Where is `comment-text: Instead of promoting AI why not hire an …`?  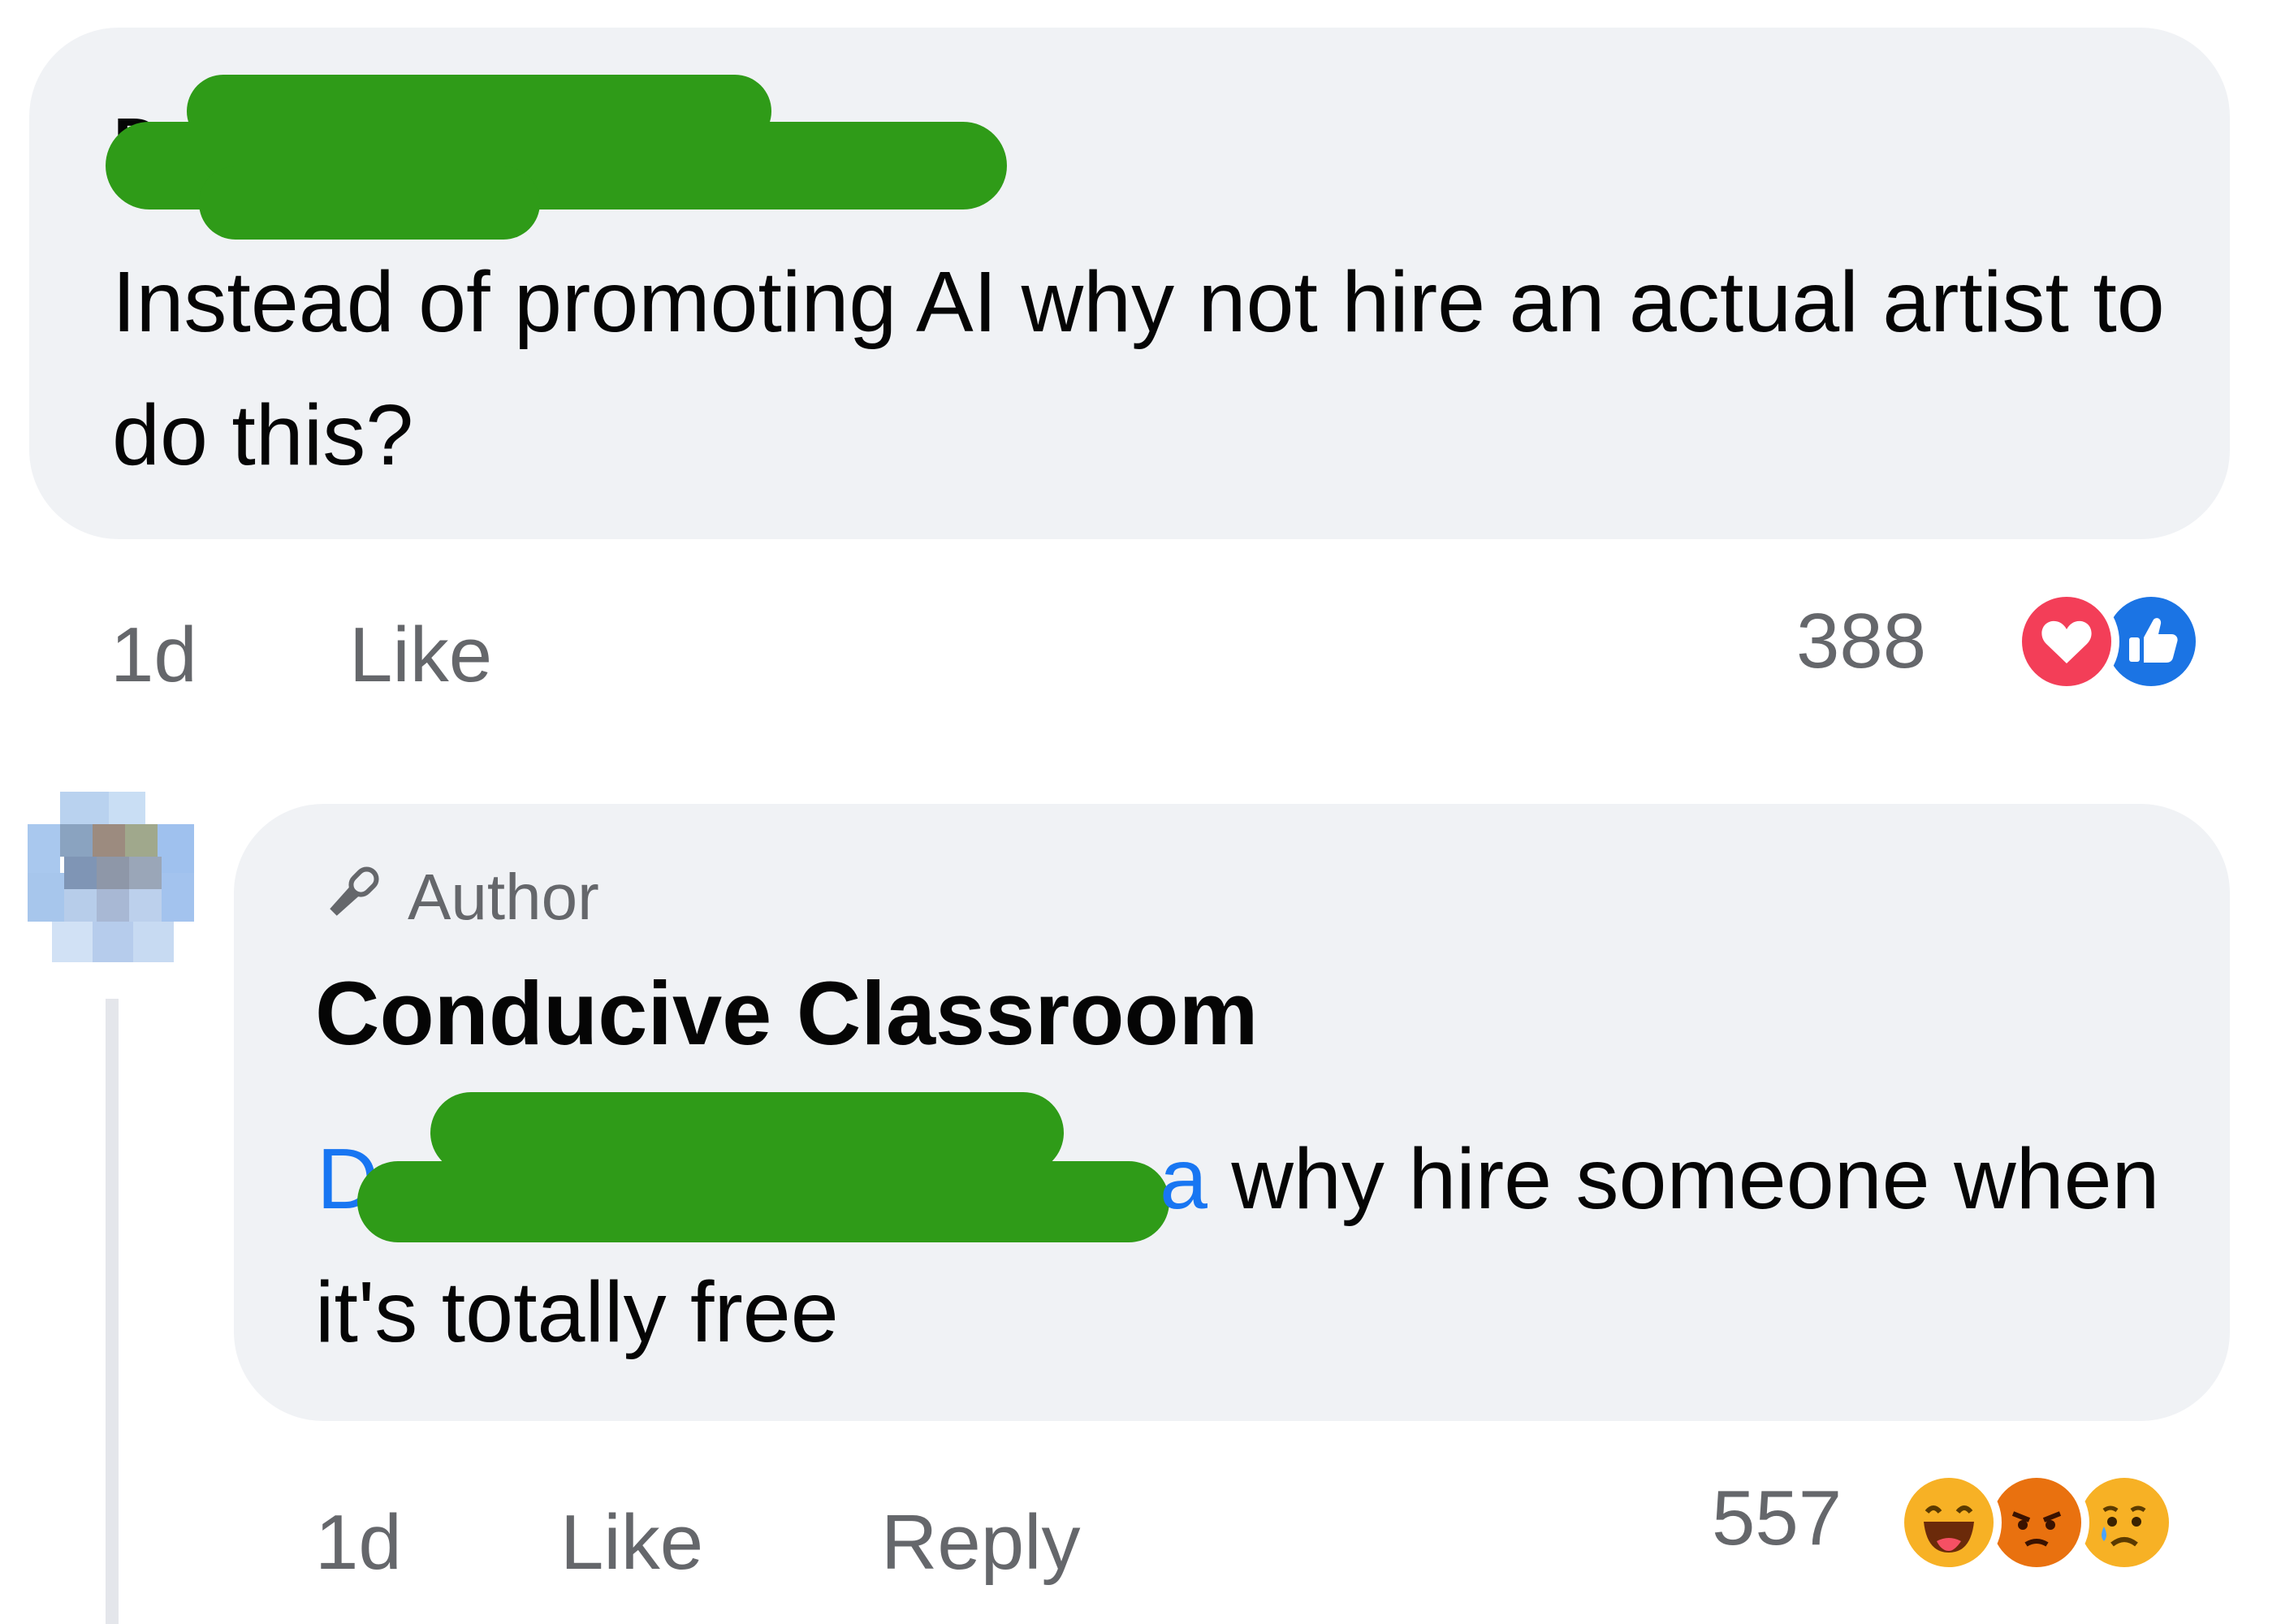
comment-text: Instead of promoting AI why not hire an … is located at coordinates (1138, 369).